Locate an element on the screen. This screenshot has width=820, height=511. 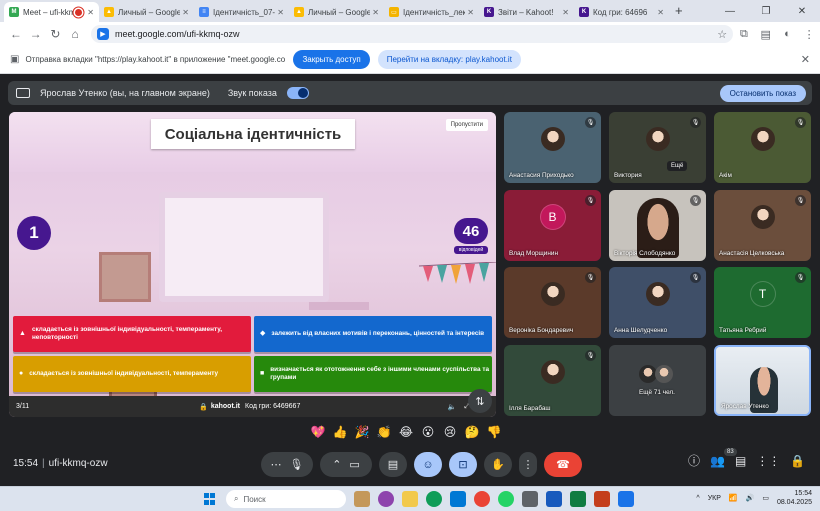
taskbar-clock: 15:54 08.04.2025 is located at coordinates (794, 498).